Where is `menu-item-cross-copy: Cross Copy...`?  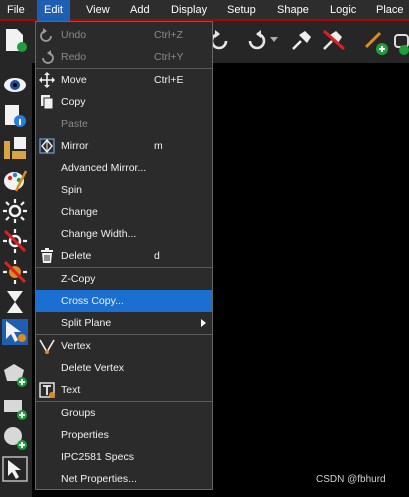
menu-item-cross-copy: Cross Copy... is located at coordinates (124, 301).